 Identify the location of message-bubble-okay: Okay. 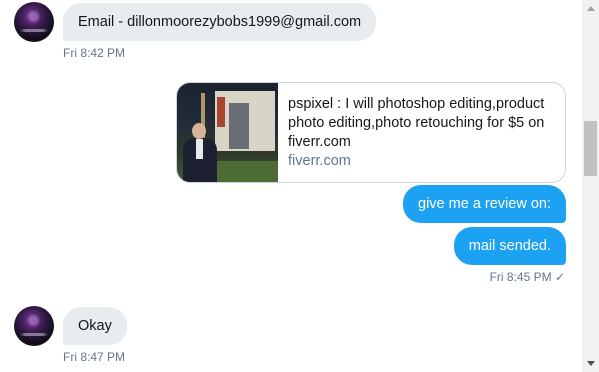
(95, 326).